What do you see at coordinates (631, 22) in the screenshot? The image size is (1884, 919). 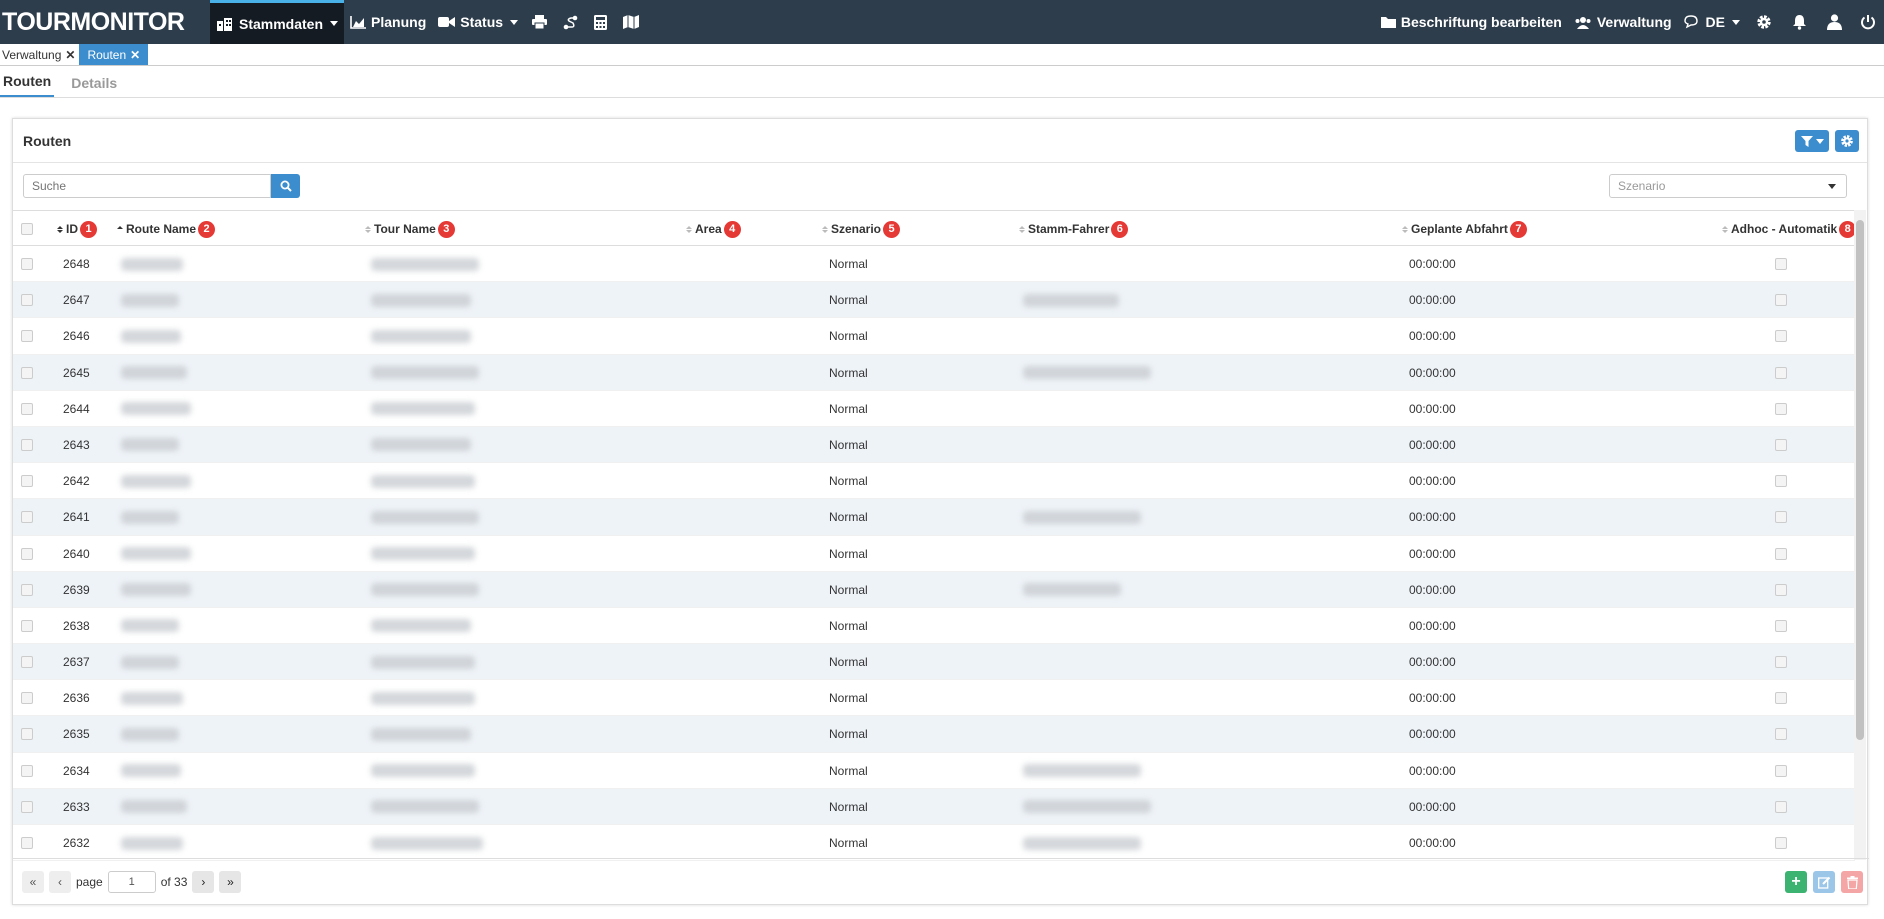 I see `nav-map` at bounding box center [631, 22].